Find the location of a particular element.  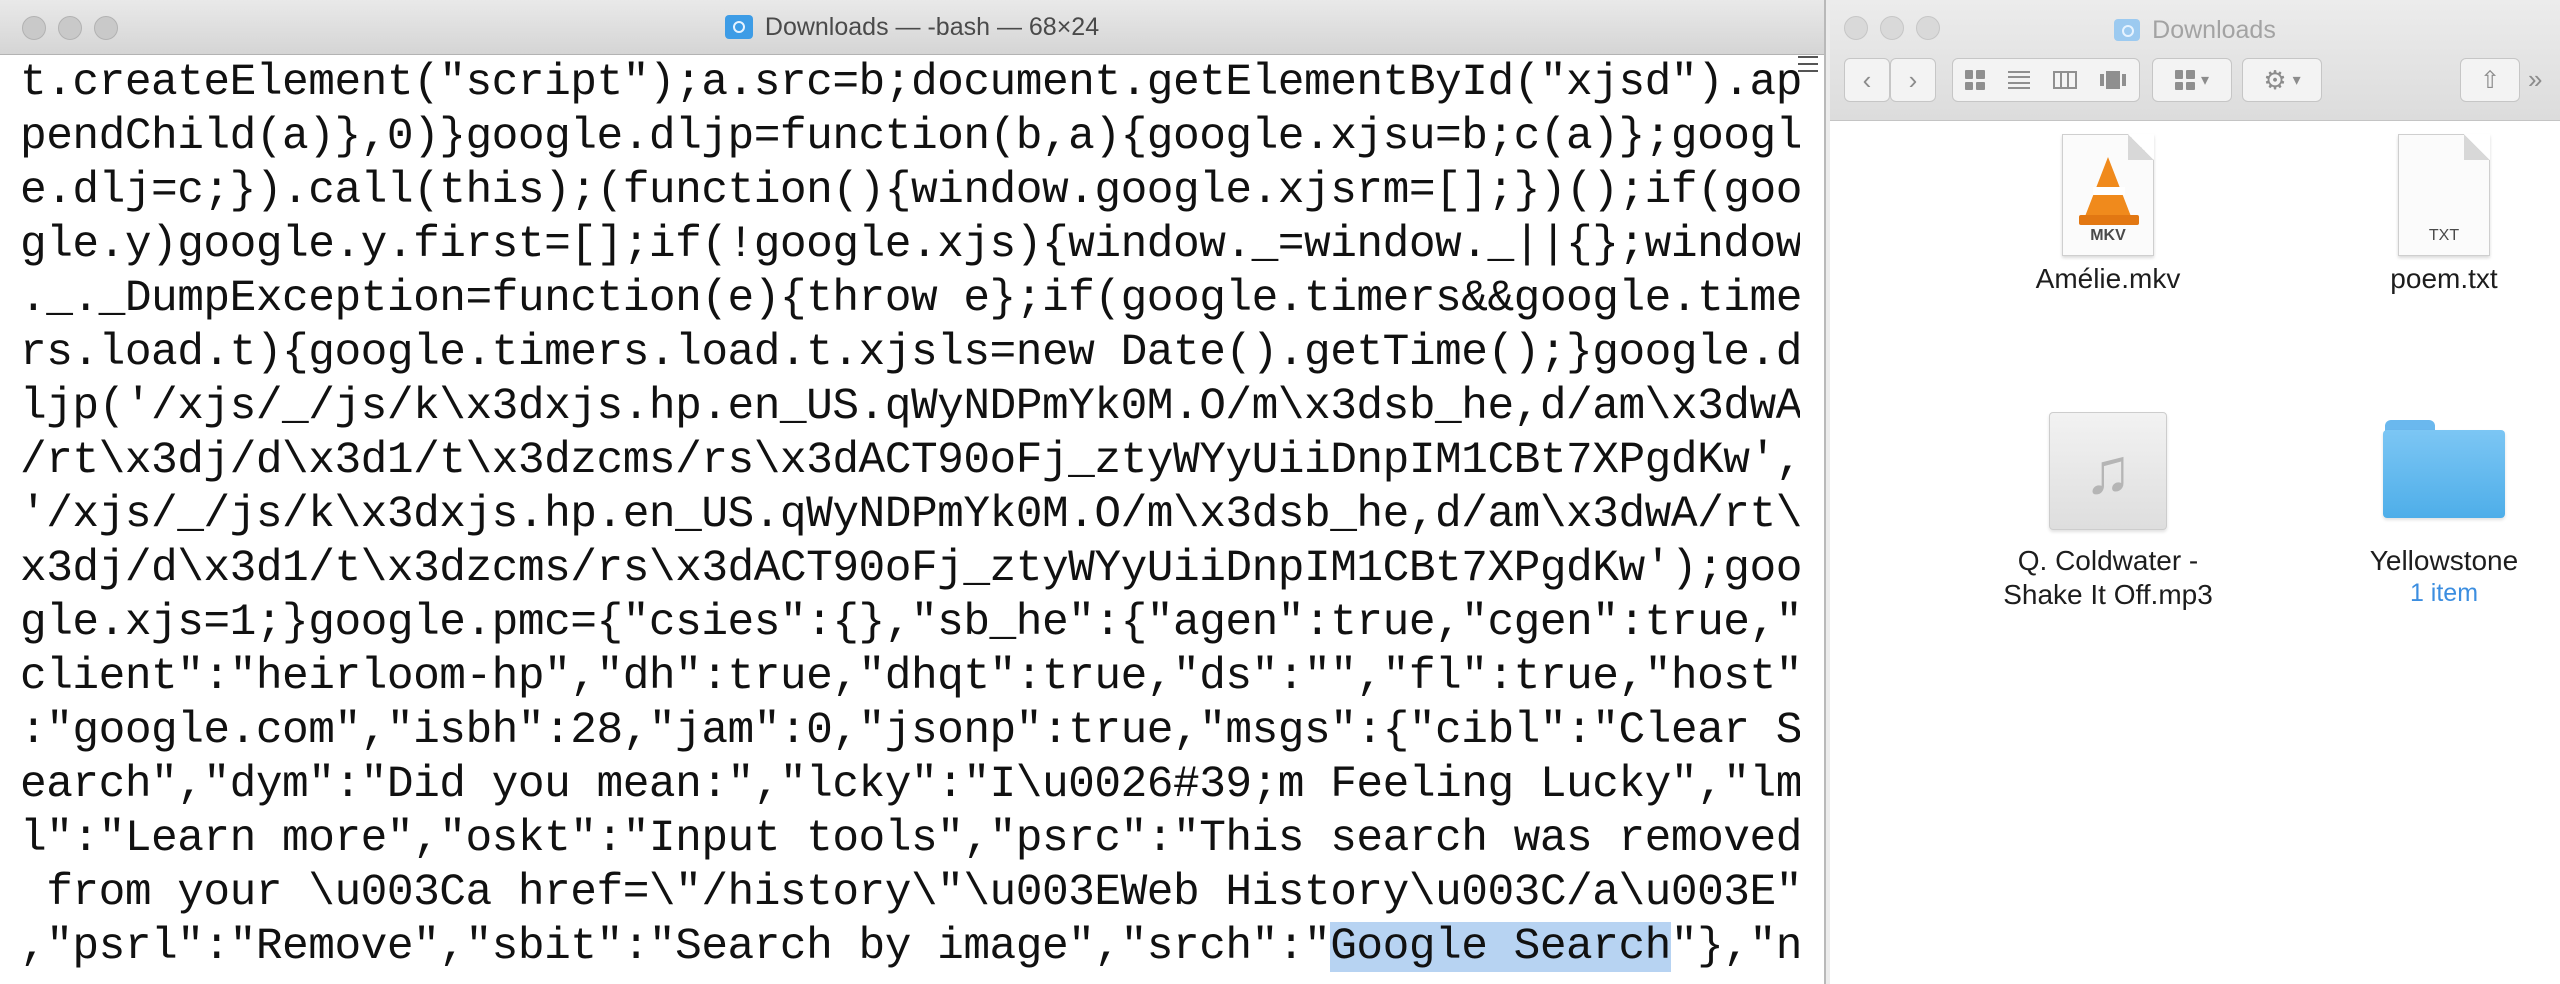

terminal-title-text: Downloads — -bash — 68×24 is located at coordinates (932, 26).